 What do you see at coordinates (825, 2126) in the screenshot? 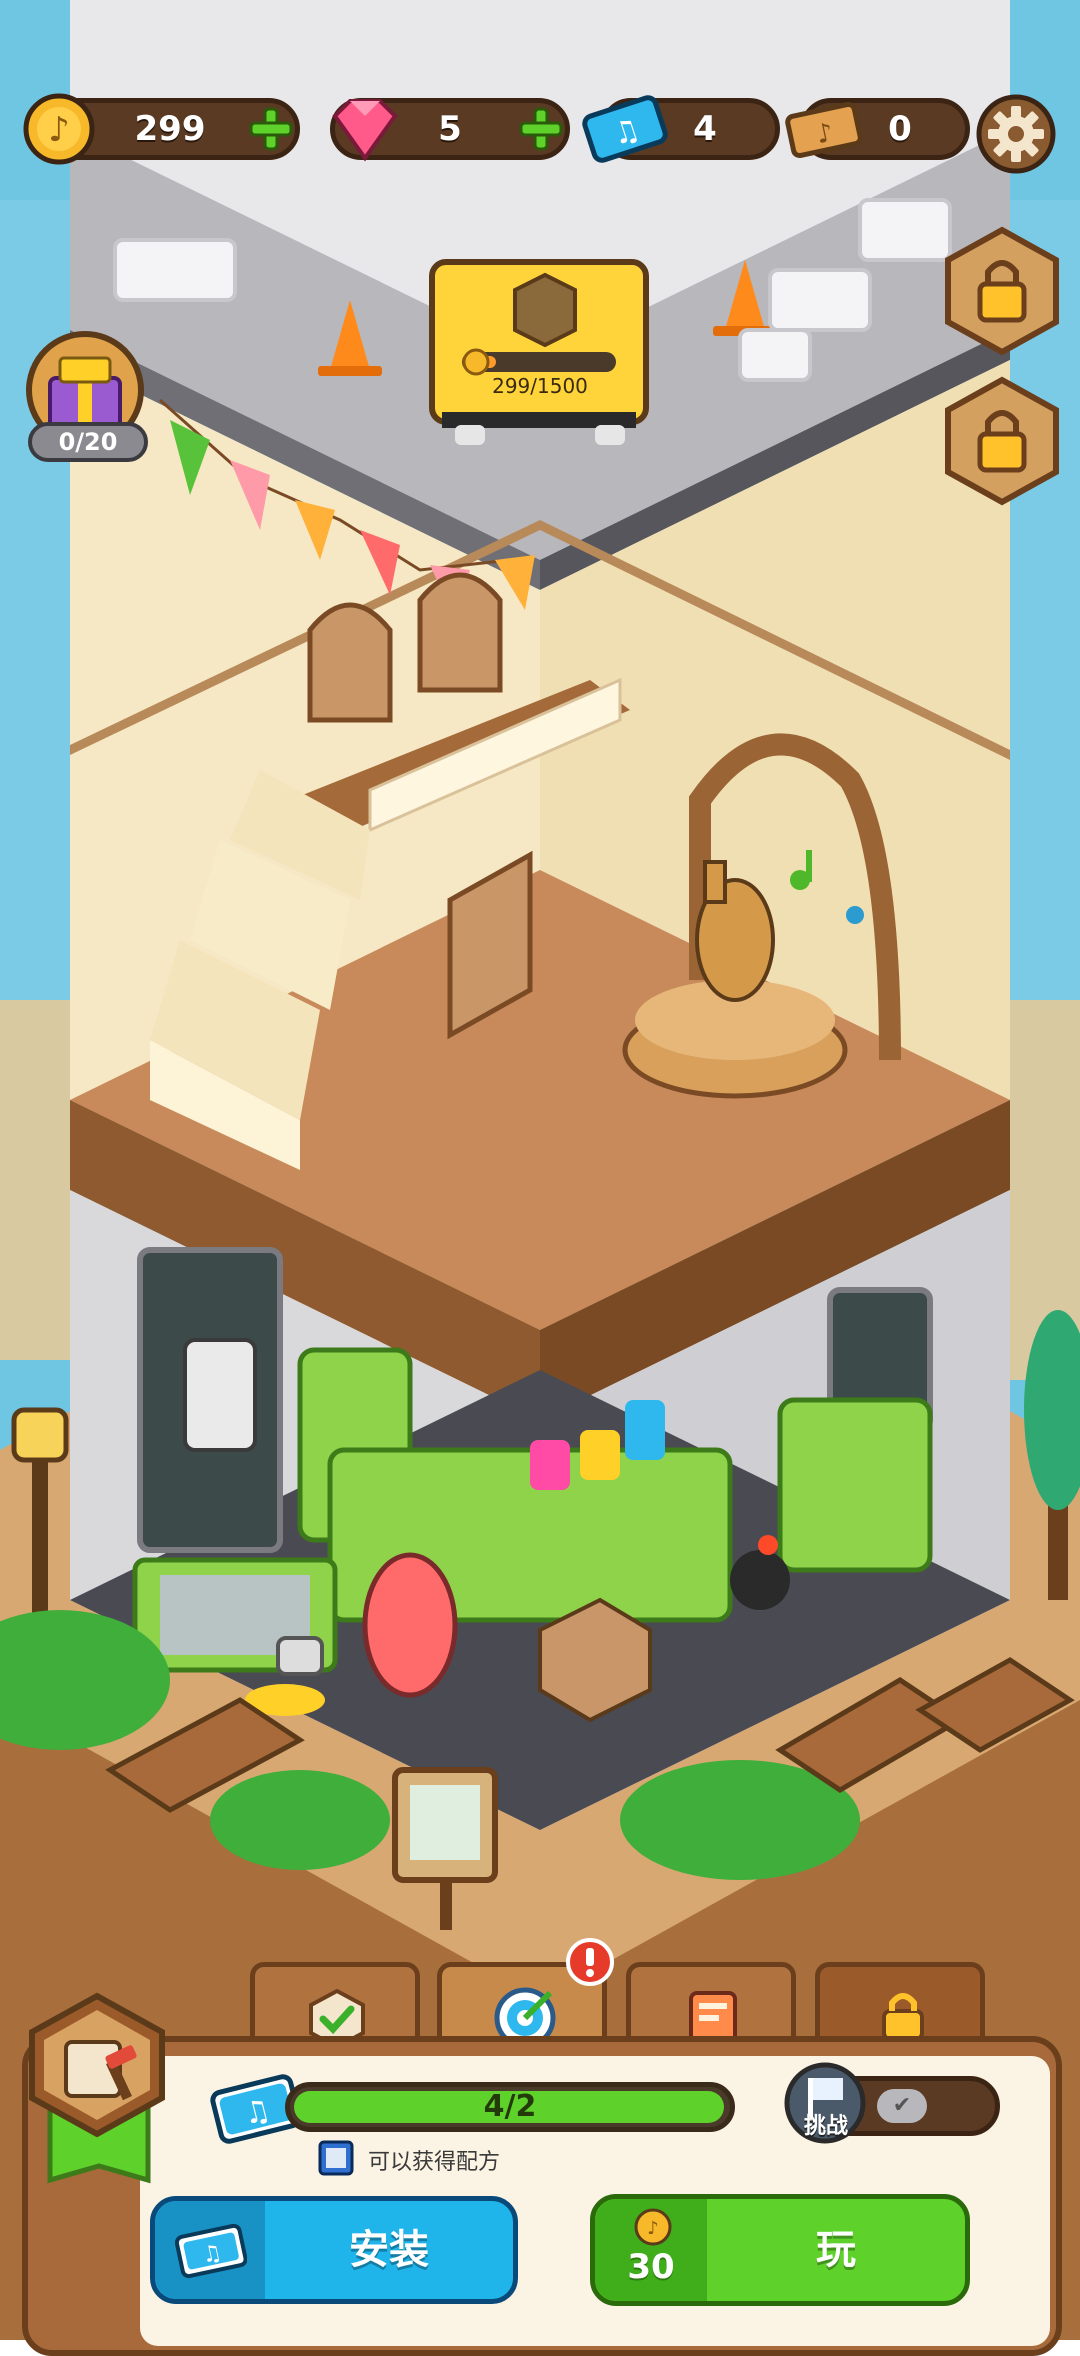
I see `challenge-label: 挑战` at bounding box center [825, 2126].